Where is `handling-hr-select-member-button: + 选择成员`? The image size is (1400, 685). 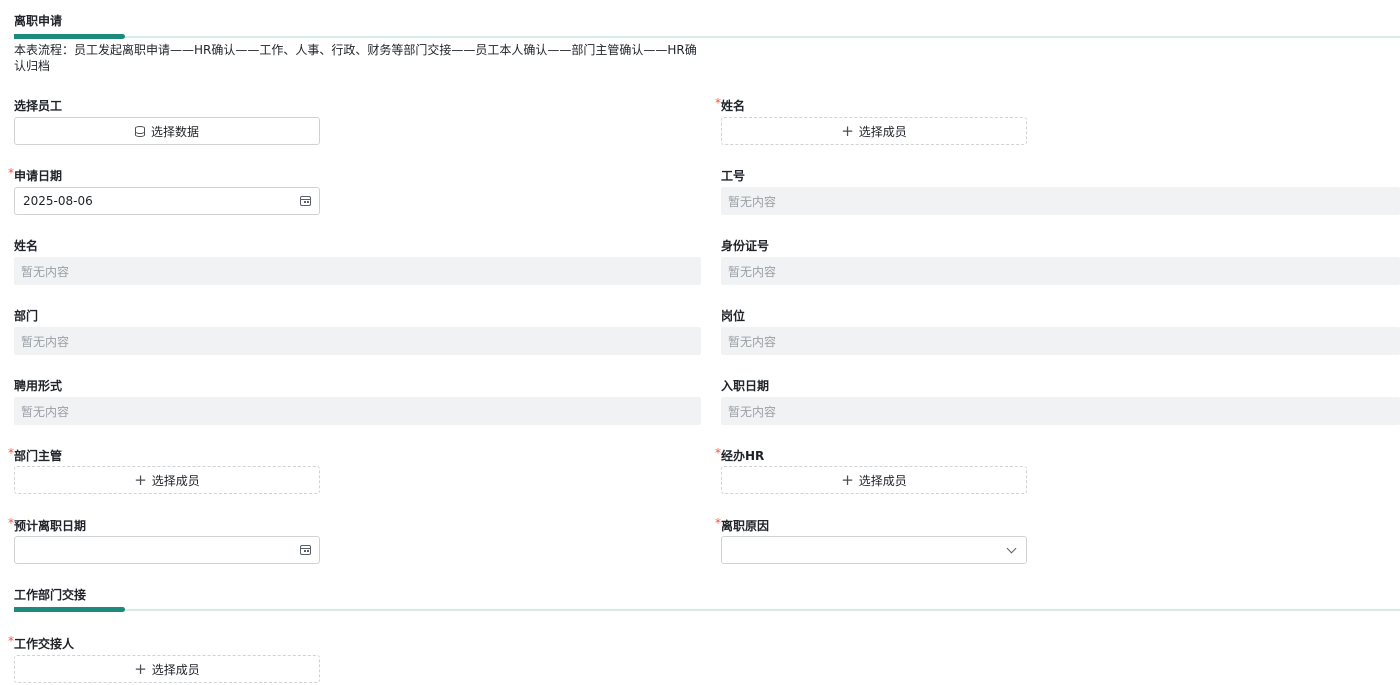
handling-hr-select-member-button: + 选择成员 is located at coordinates (874, 480).